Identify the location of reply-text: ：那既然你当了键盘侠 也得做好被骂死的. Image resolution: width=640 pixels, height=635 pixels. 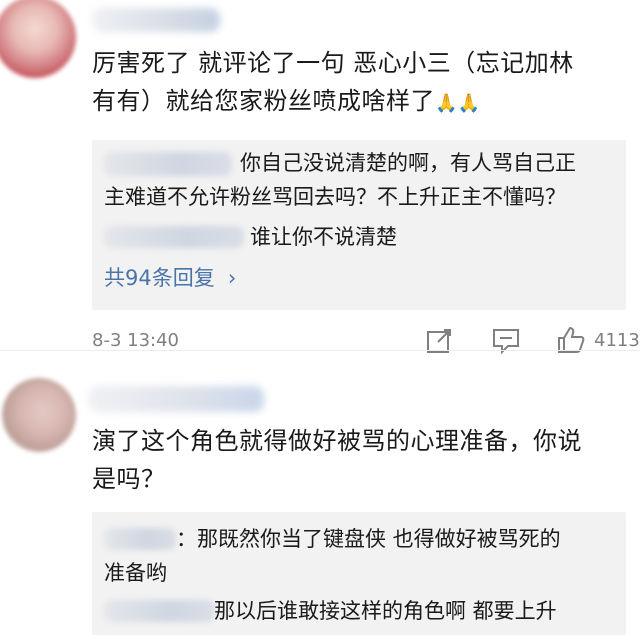
(368, 539).